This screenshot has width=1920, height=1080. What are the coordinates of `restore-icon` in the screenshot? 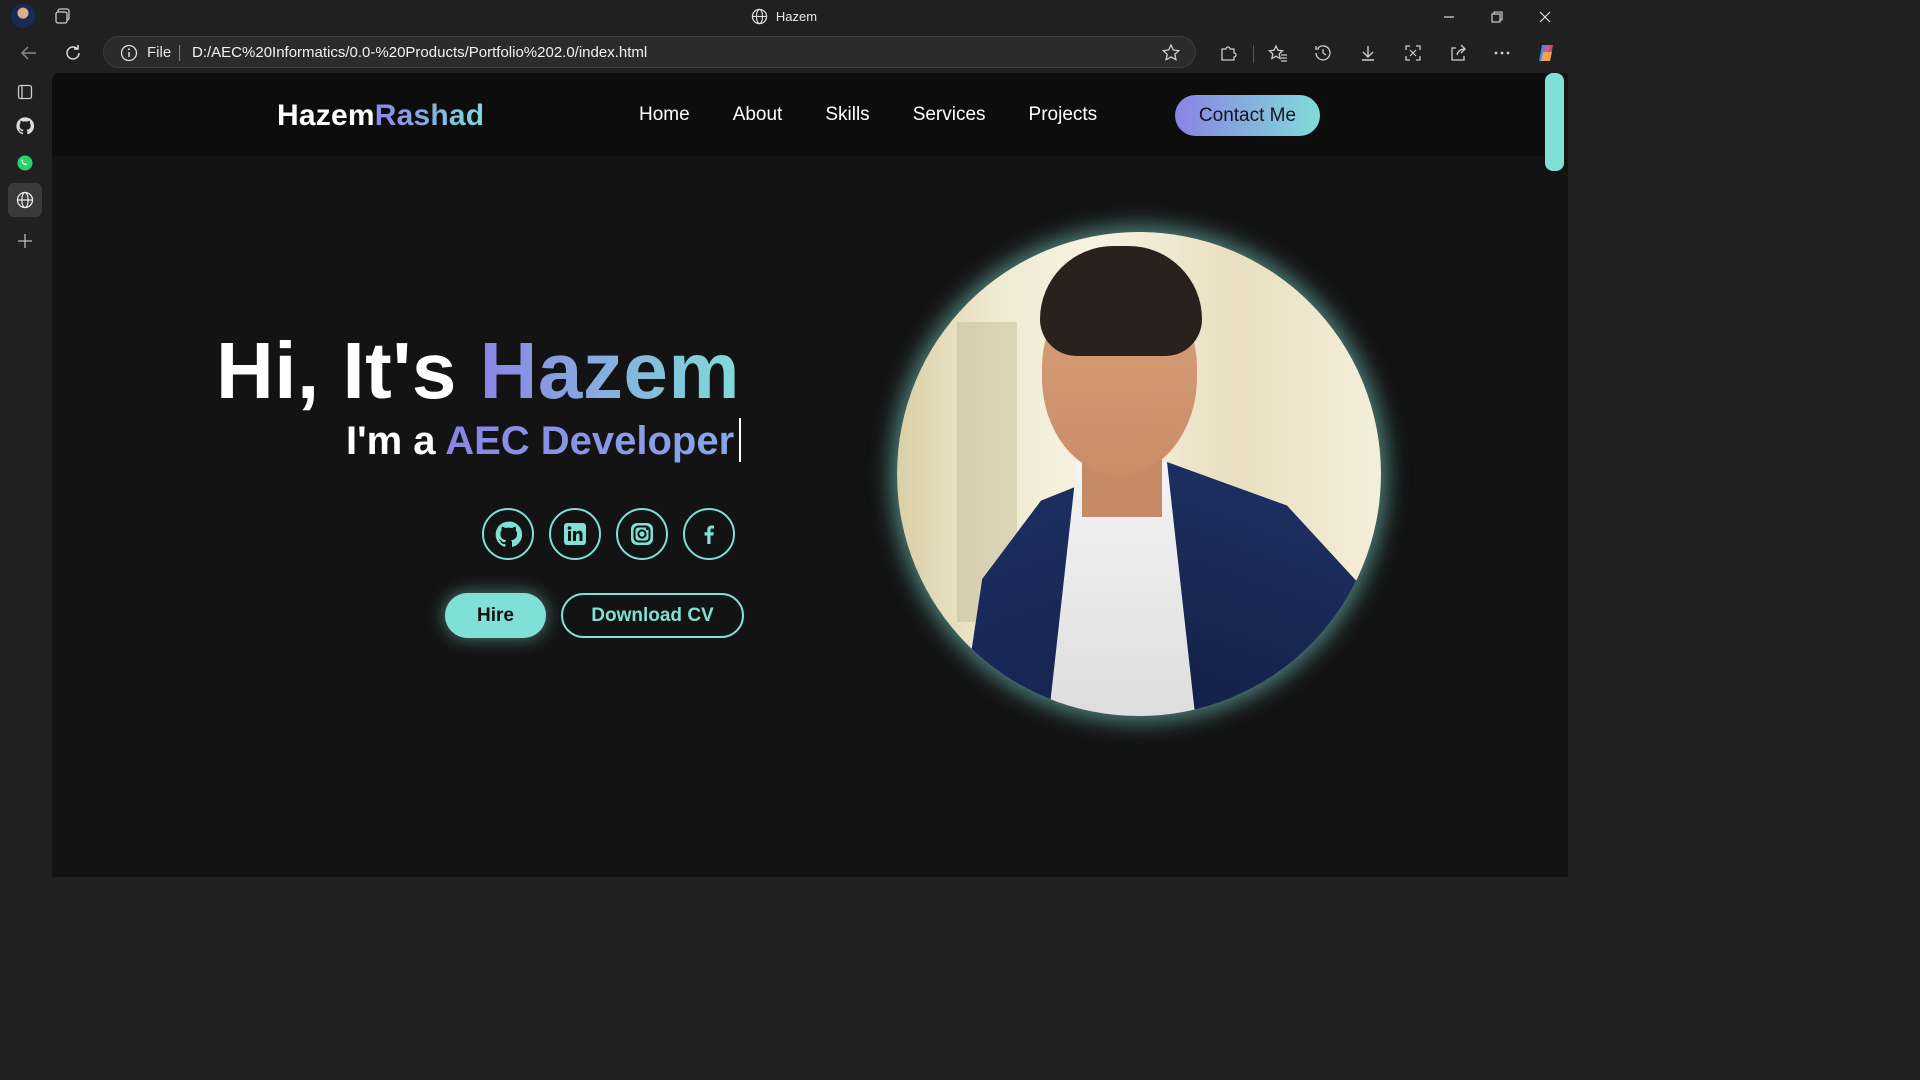 It's located at (1497, 16).